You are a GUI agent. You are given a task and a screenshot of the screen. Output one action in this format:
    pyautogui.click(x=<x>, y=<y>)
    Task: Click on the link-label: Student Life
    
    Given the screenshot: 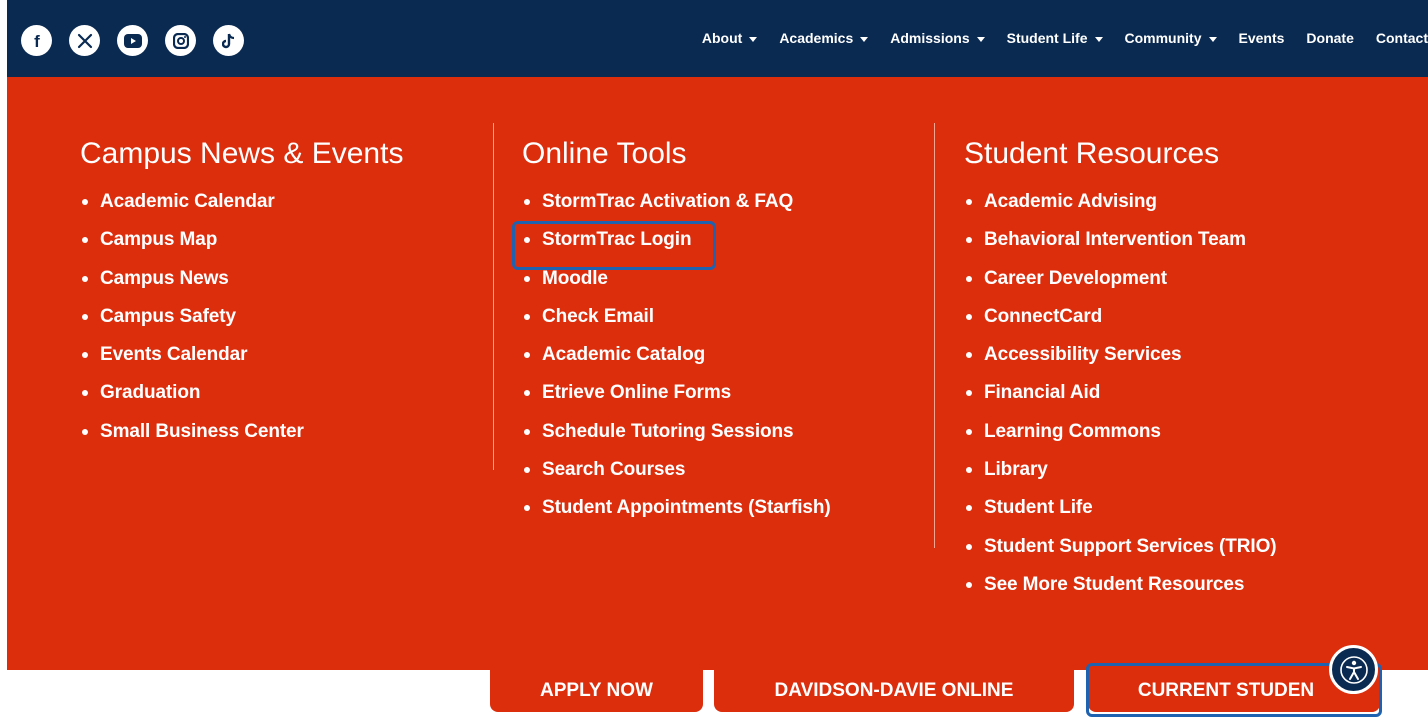 What is the action you would take?
    pyautogui.click(x=1038, y=508)
    